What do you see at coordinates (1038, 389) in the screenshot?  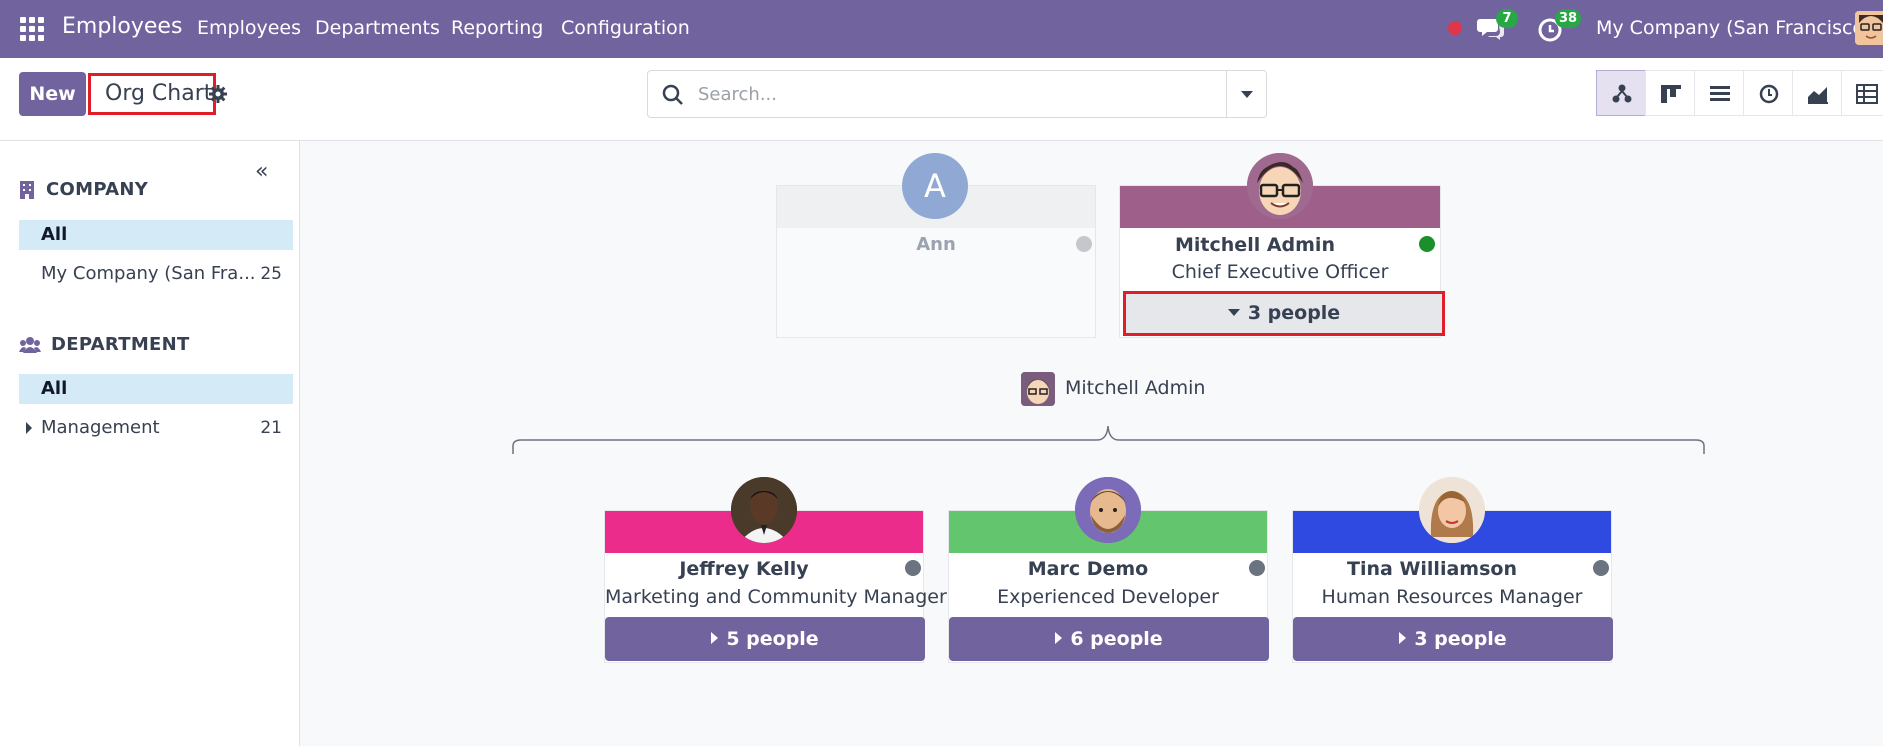 I see `manager-avatar` at bounding box center [1038, 389].